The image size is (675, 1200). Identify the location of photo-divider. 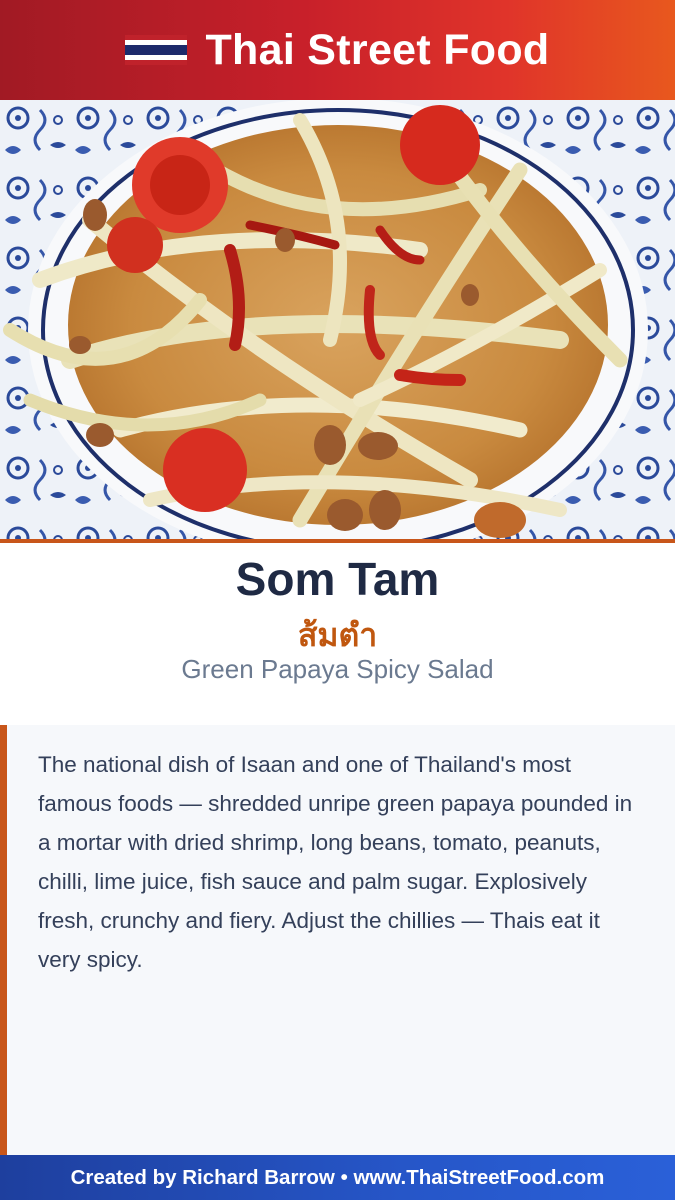
(337, 541).